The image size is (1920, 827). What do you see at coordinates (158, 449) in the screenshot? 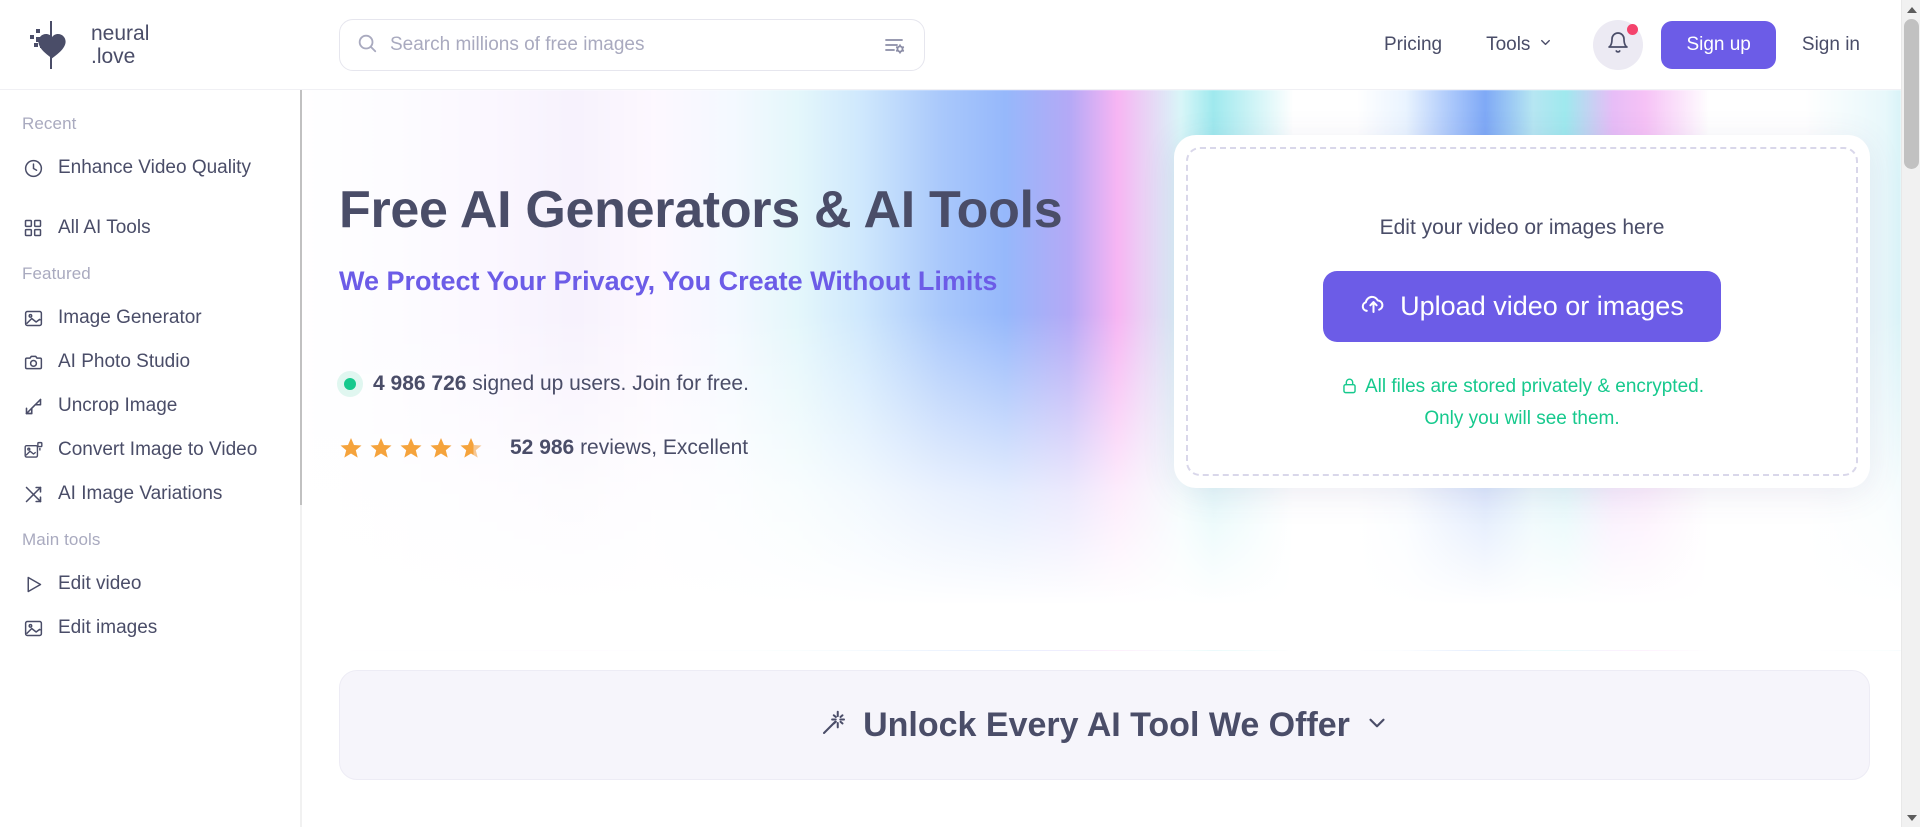
I see `sidebar-item-label: Convert Image to Video` at bounding box center [158, 449].